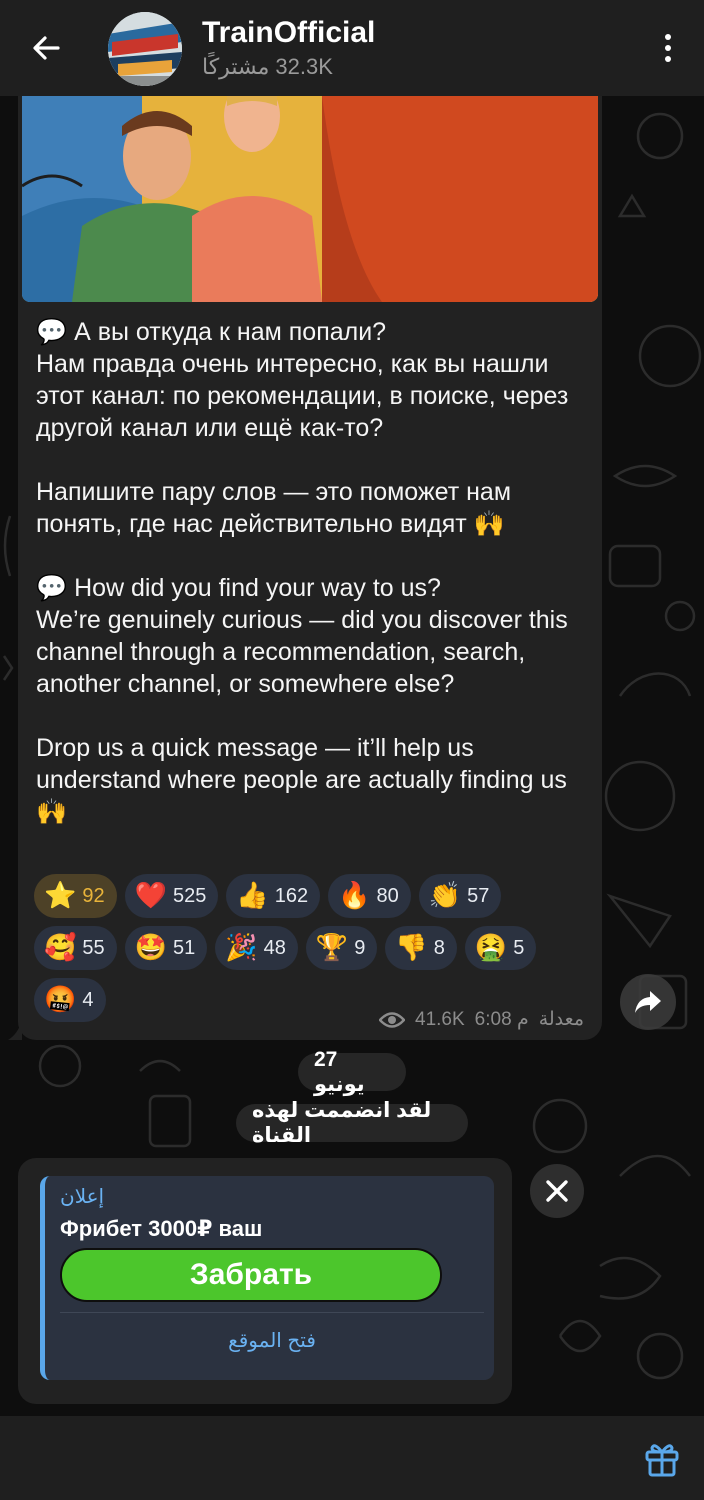  I want to click on gift-button, so click(662, 1458).